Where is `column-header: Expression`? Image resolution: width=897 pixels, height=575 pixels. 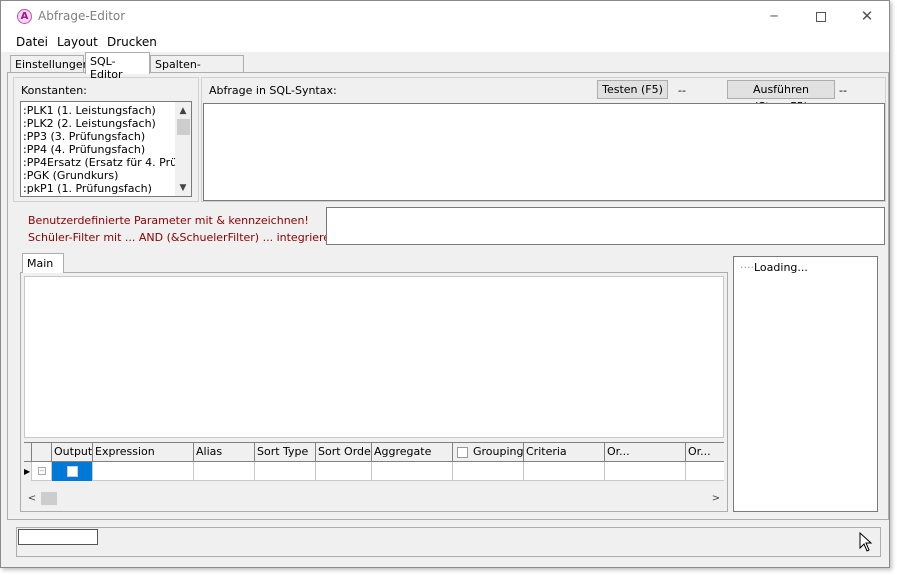 column-header: Expression is located at coordinates (143, 452).